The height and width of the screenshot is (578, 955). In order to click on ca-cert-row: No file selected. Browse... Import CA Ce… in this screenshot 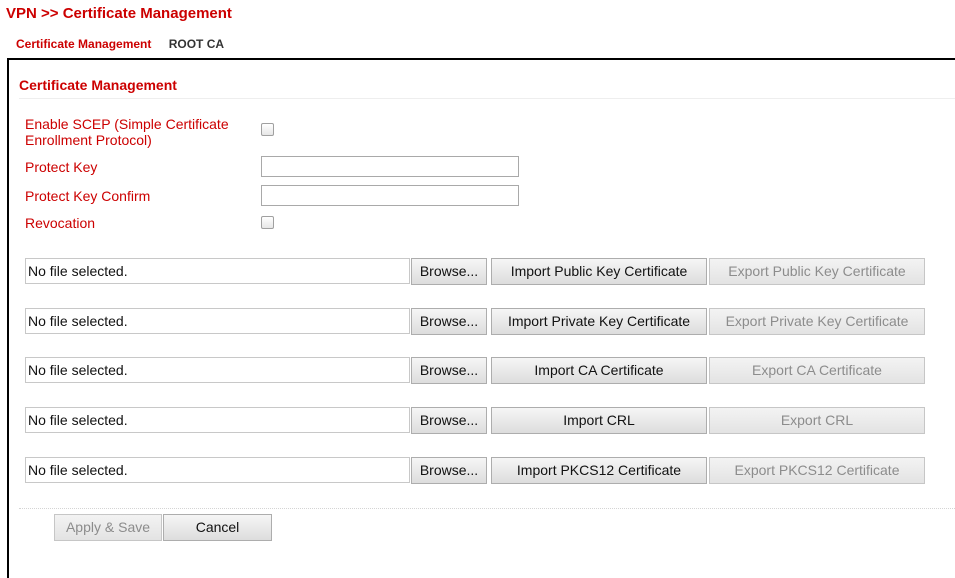, I will do `click(475, 370)`.